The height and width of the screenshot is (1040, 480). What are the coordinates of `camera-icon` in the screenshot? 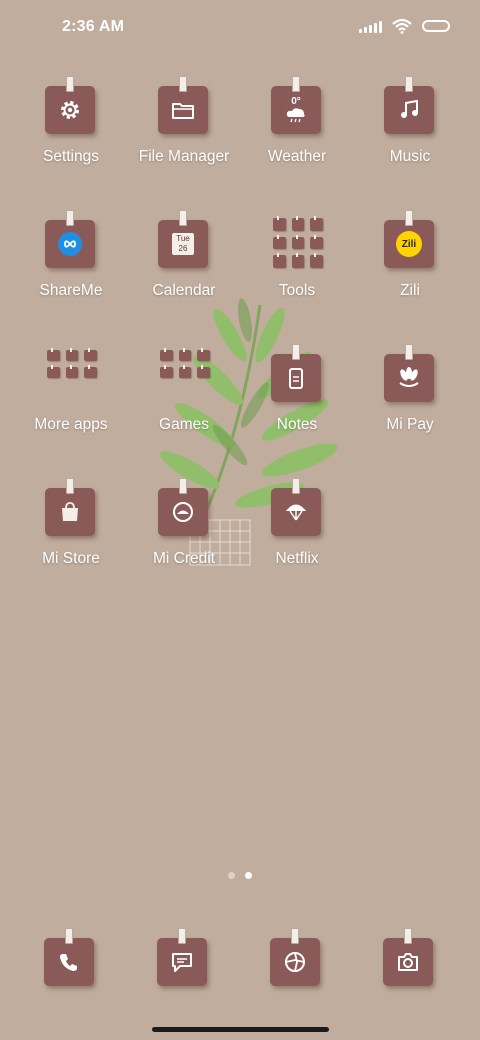 It's located at (408, 962).